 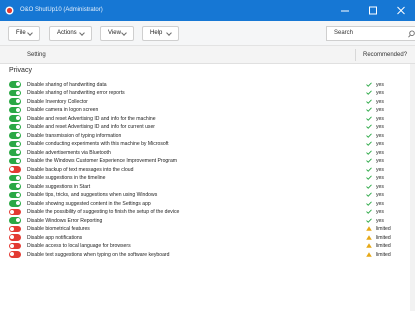 What do you see at coordinates (59, 186) in the screenshot?
I see `setting-label: Disable suggestions in Start` at bounding box center [59, 186].